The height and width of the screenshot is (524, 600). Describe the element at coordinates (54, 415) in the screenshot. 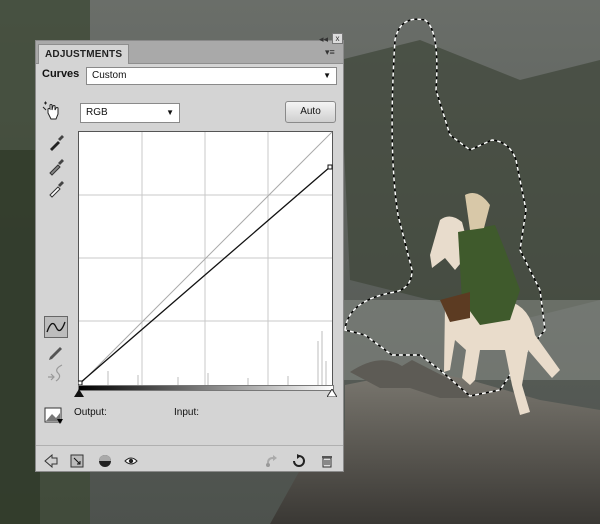

I see `clipping-warning-icon` at that location.